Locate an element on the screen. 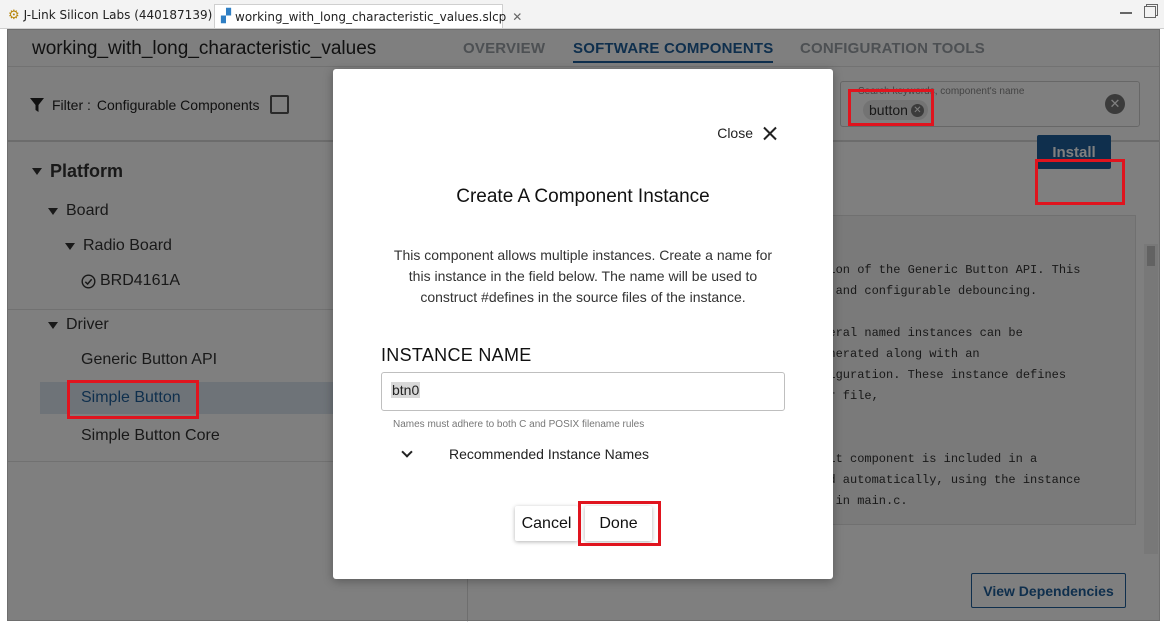 This screenshot has width=1164, height=627. recommended-instance-names-toggle: Recommended Instance Names is located at coordinates (525, 454).